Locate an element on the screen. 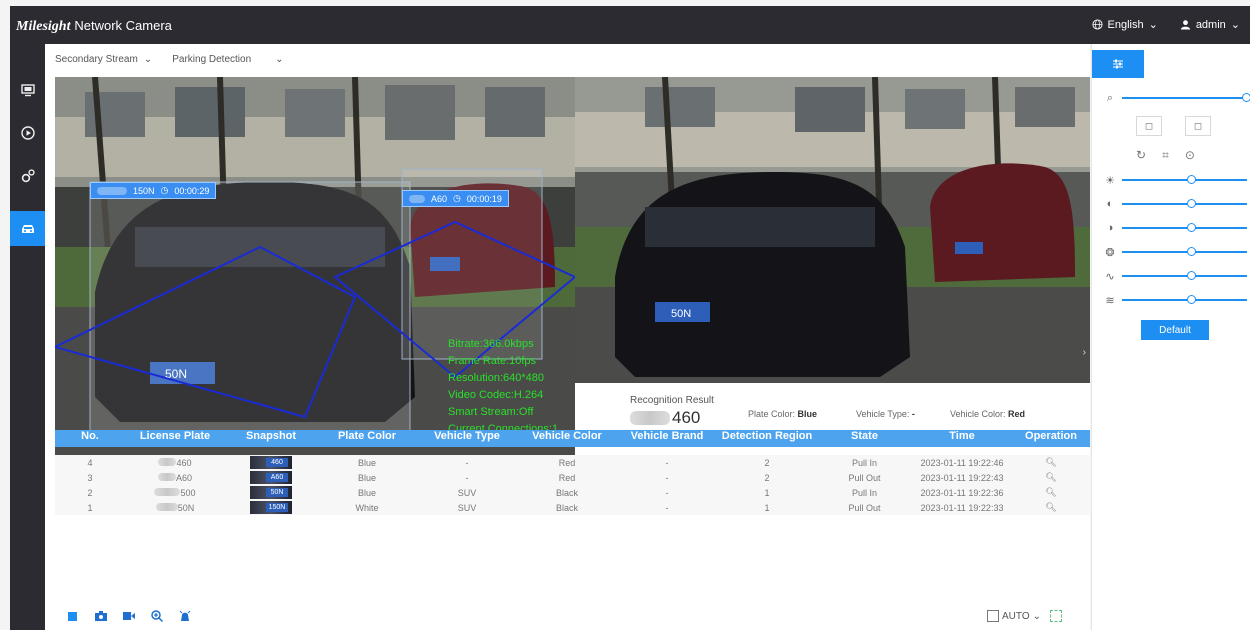 Image resolution: width=1250 pixels, height=630 pixels. focus-icon: ⌗ is located at coordinates (1165, 155).